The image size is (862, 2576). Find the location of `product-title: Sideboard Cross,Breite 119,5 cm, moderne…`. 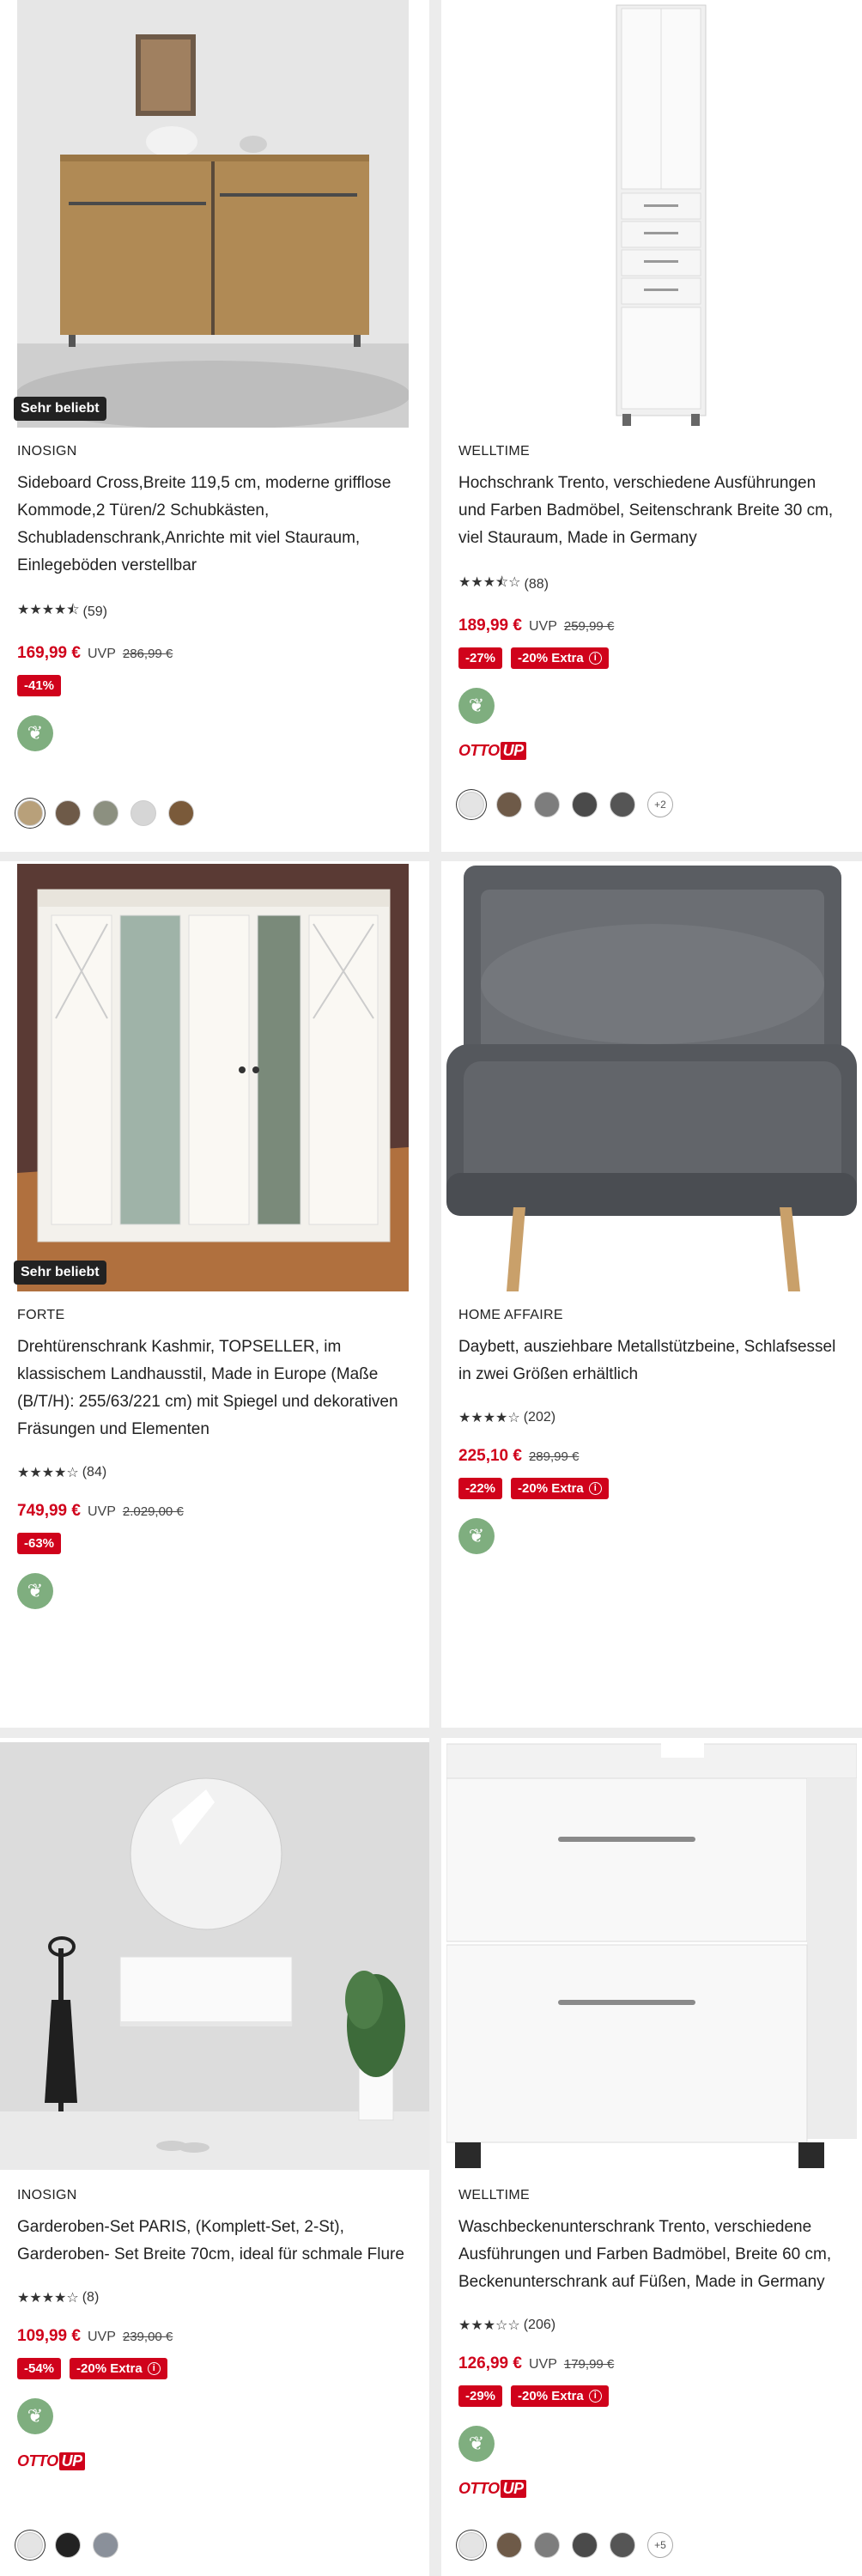

product-title: Sideboard Cross,Breite 119,5 cm, moderne… is located at coordinates (215, 525).